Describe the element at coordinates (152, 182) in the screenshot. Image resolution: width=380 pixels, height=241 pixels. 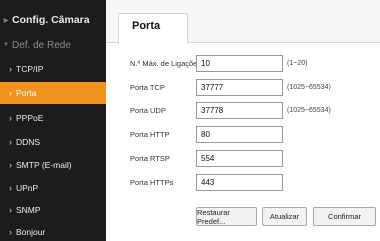
I see `https-port-label: Porta HTTPs` at that location.